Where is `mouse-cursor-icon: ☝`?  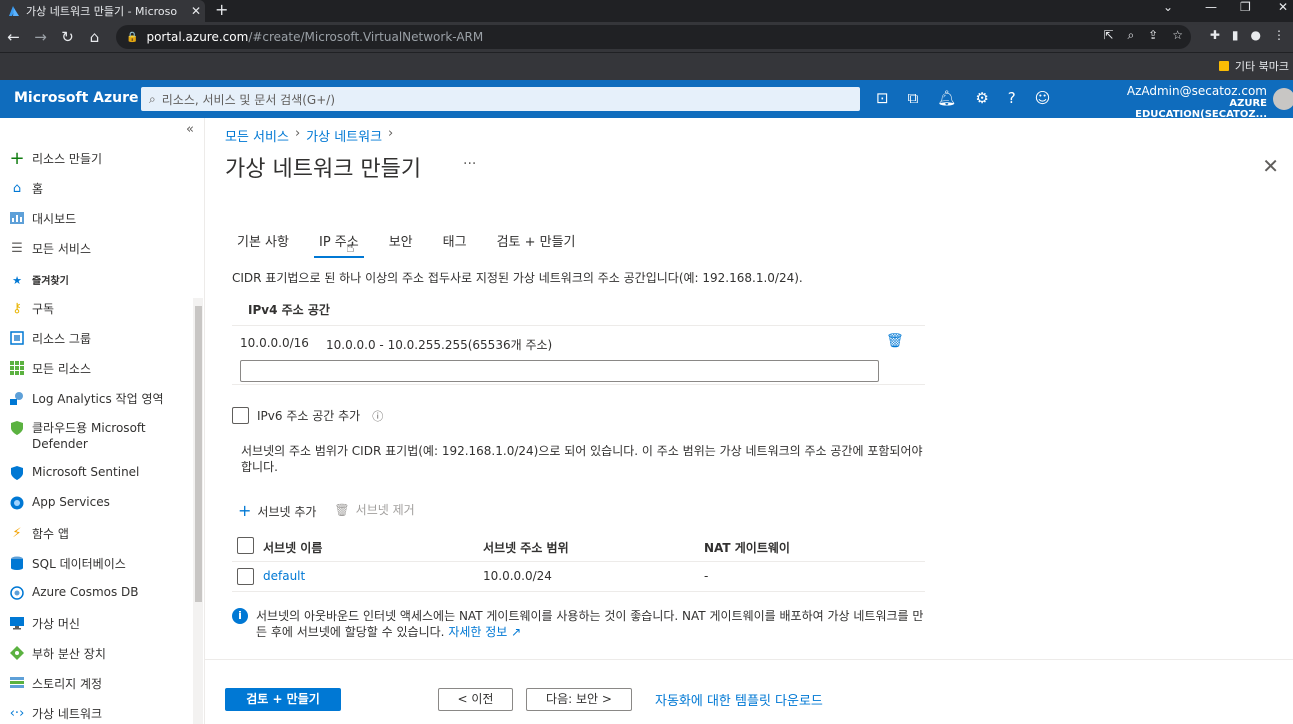 mouse-cursor-icon: ☝ is located at coordinates (350, 248).